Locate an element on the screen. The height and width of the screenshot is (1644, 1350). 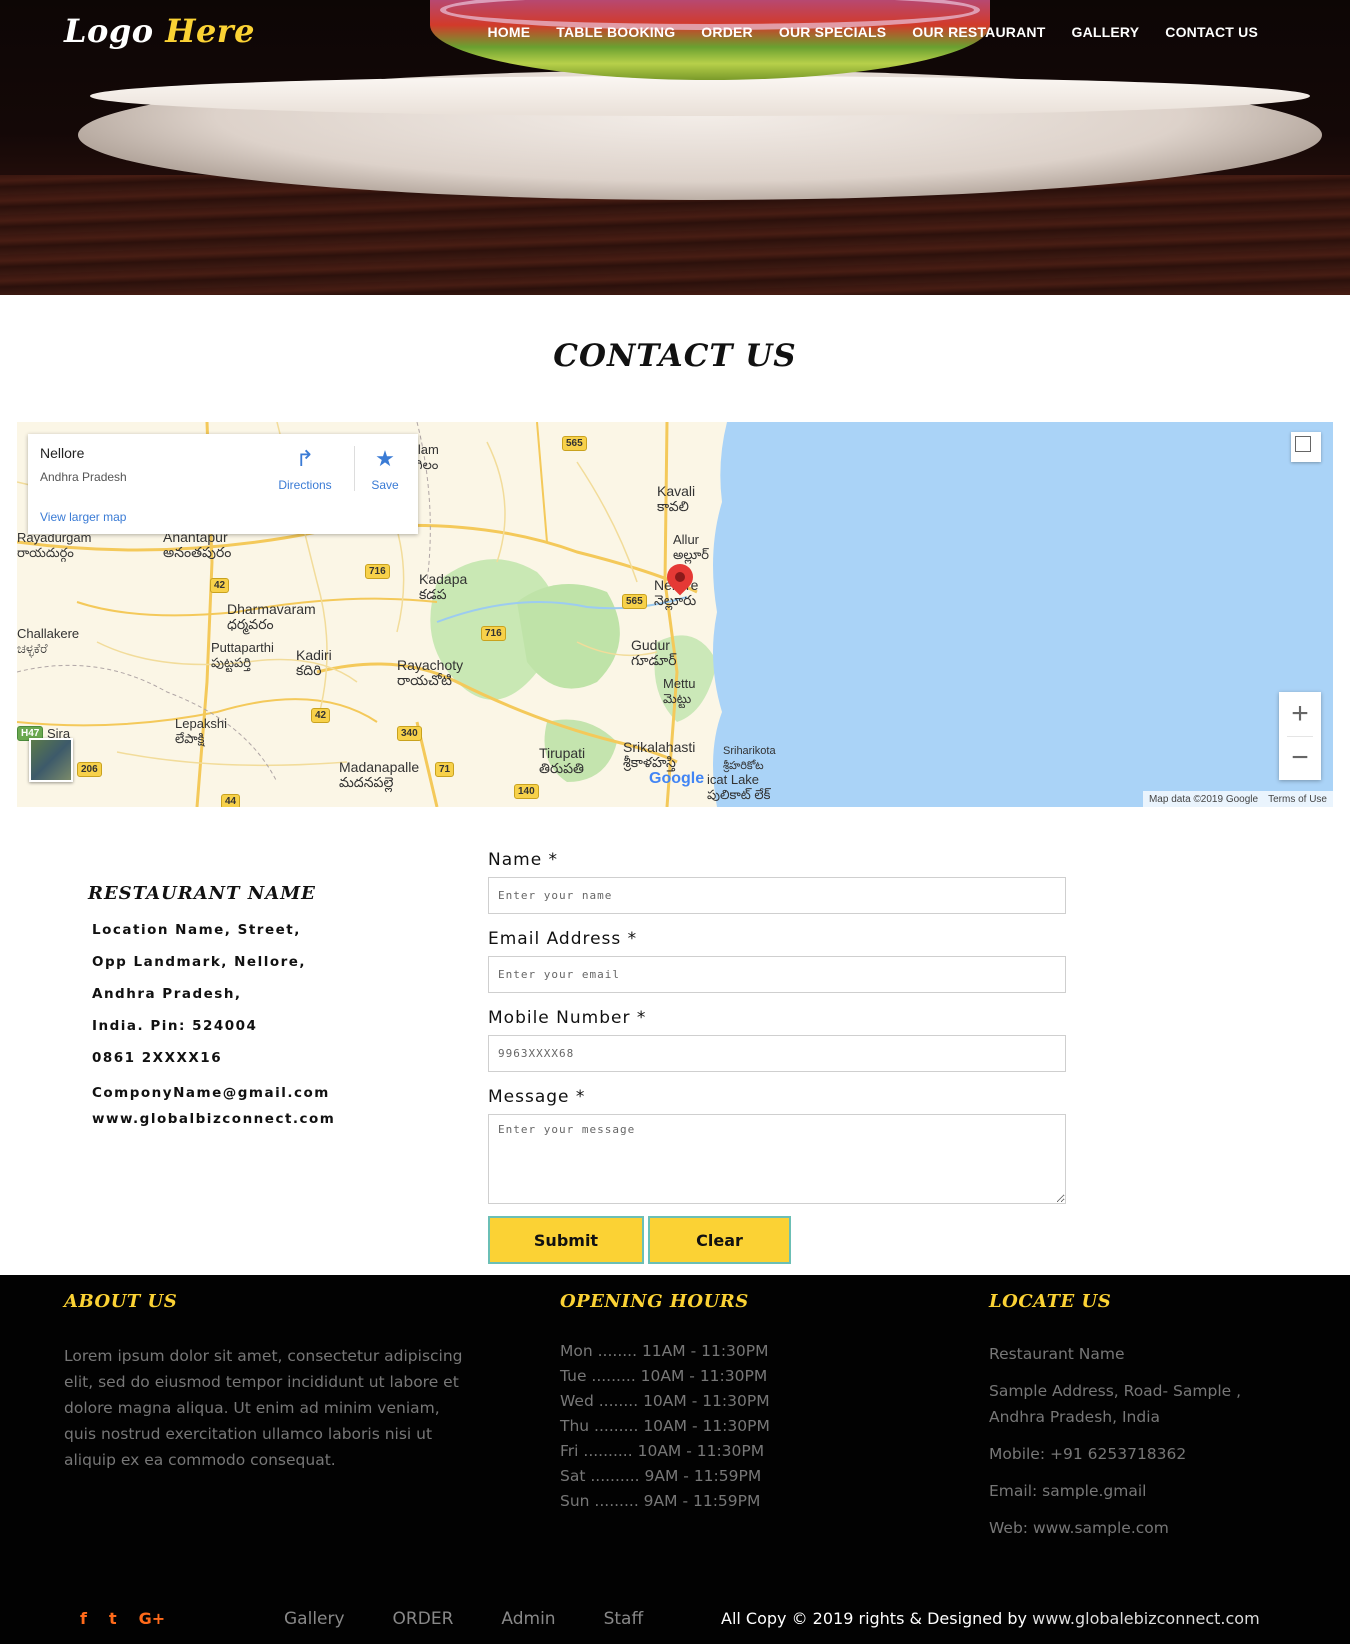
twitter-icon: t is located at coordinates (113, 1618).